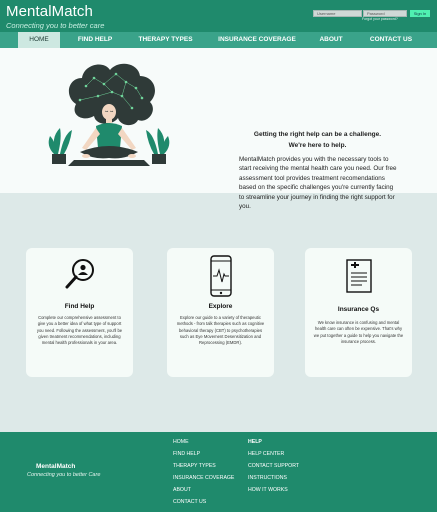  I want to click on footer-link-about: ABOUT, so click(182, 490).